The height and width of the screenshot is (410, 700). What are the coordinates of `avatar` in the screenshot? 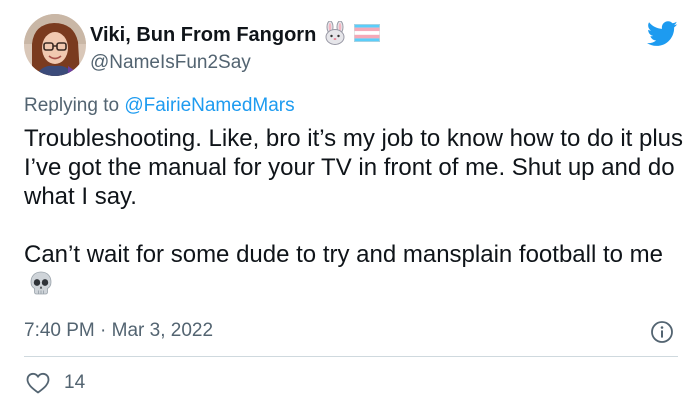 It's located at (55, 45).